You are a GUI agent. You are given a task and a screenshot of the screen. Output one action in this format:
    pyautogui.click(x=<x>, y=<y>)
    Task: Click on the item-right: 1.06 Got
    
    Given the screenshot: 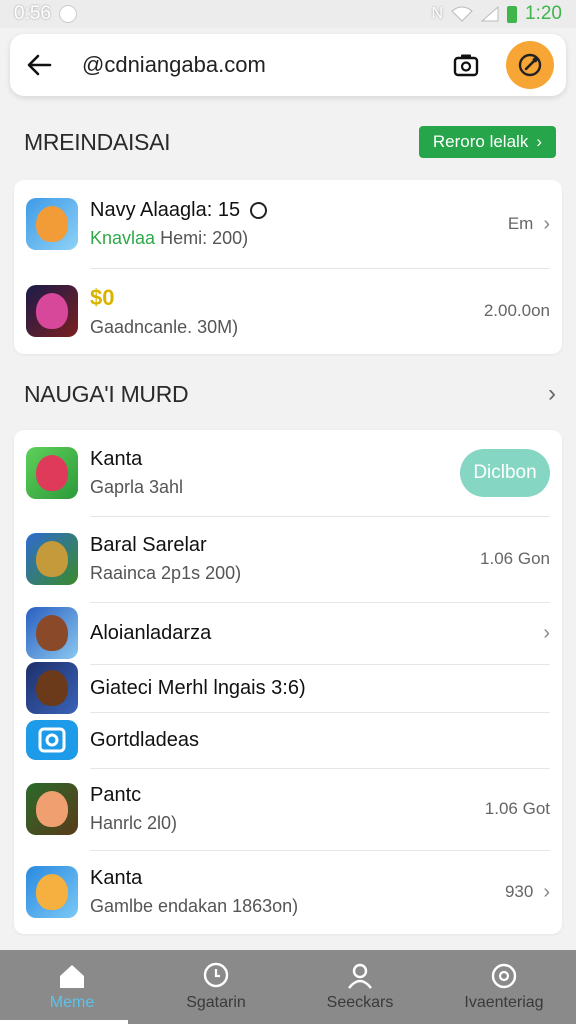 What is the action you would take?
    pyautogui.click(x=517, y=809)
    